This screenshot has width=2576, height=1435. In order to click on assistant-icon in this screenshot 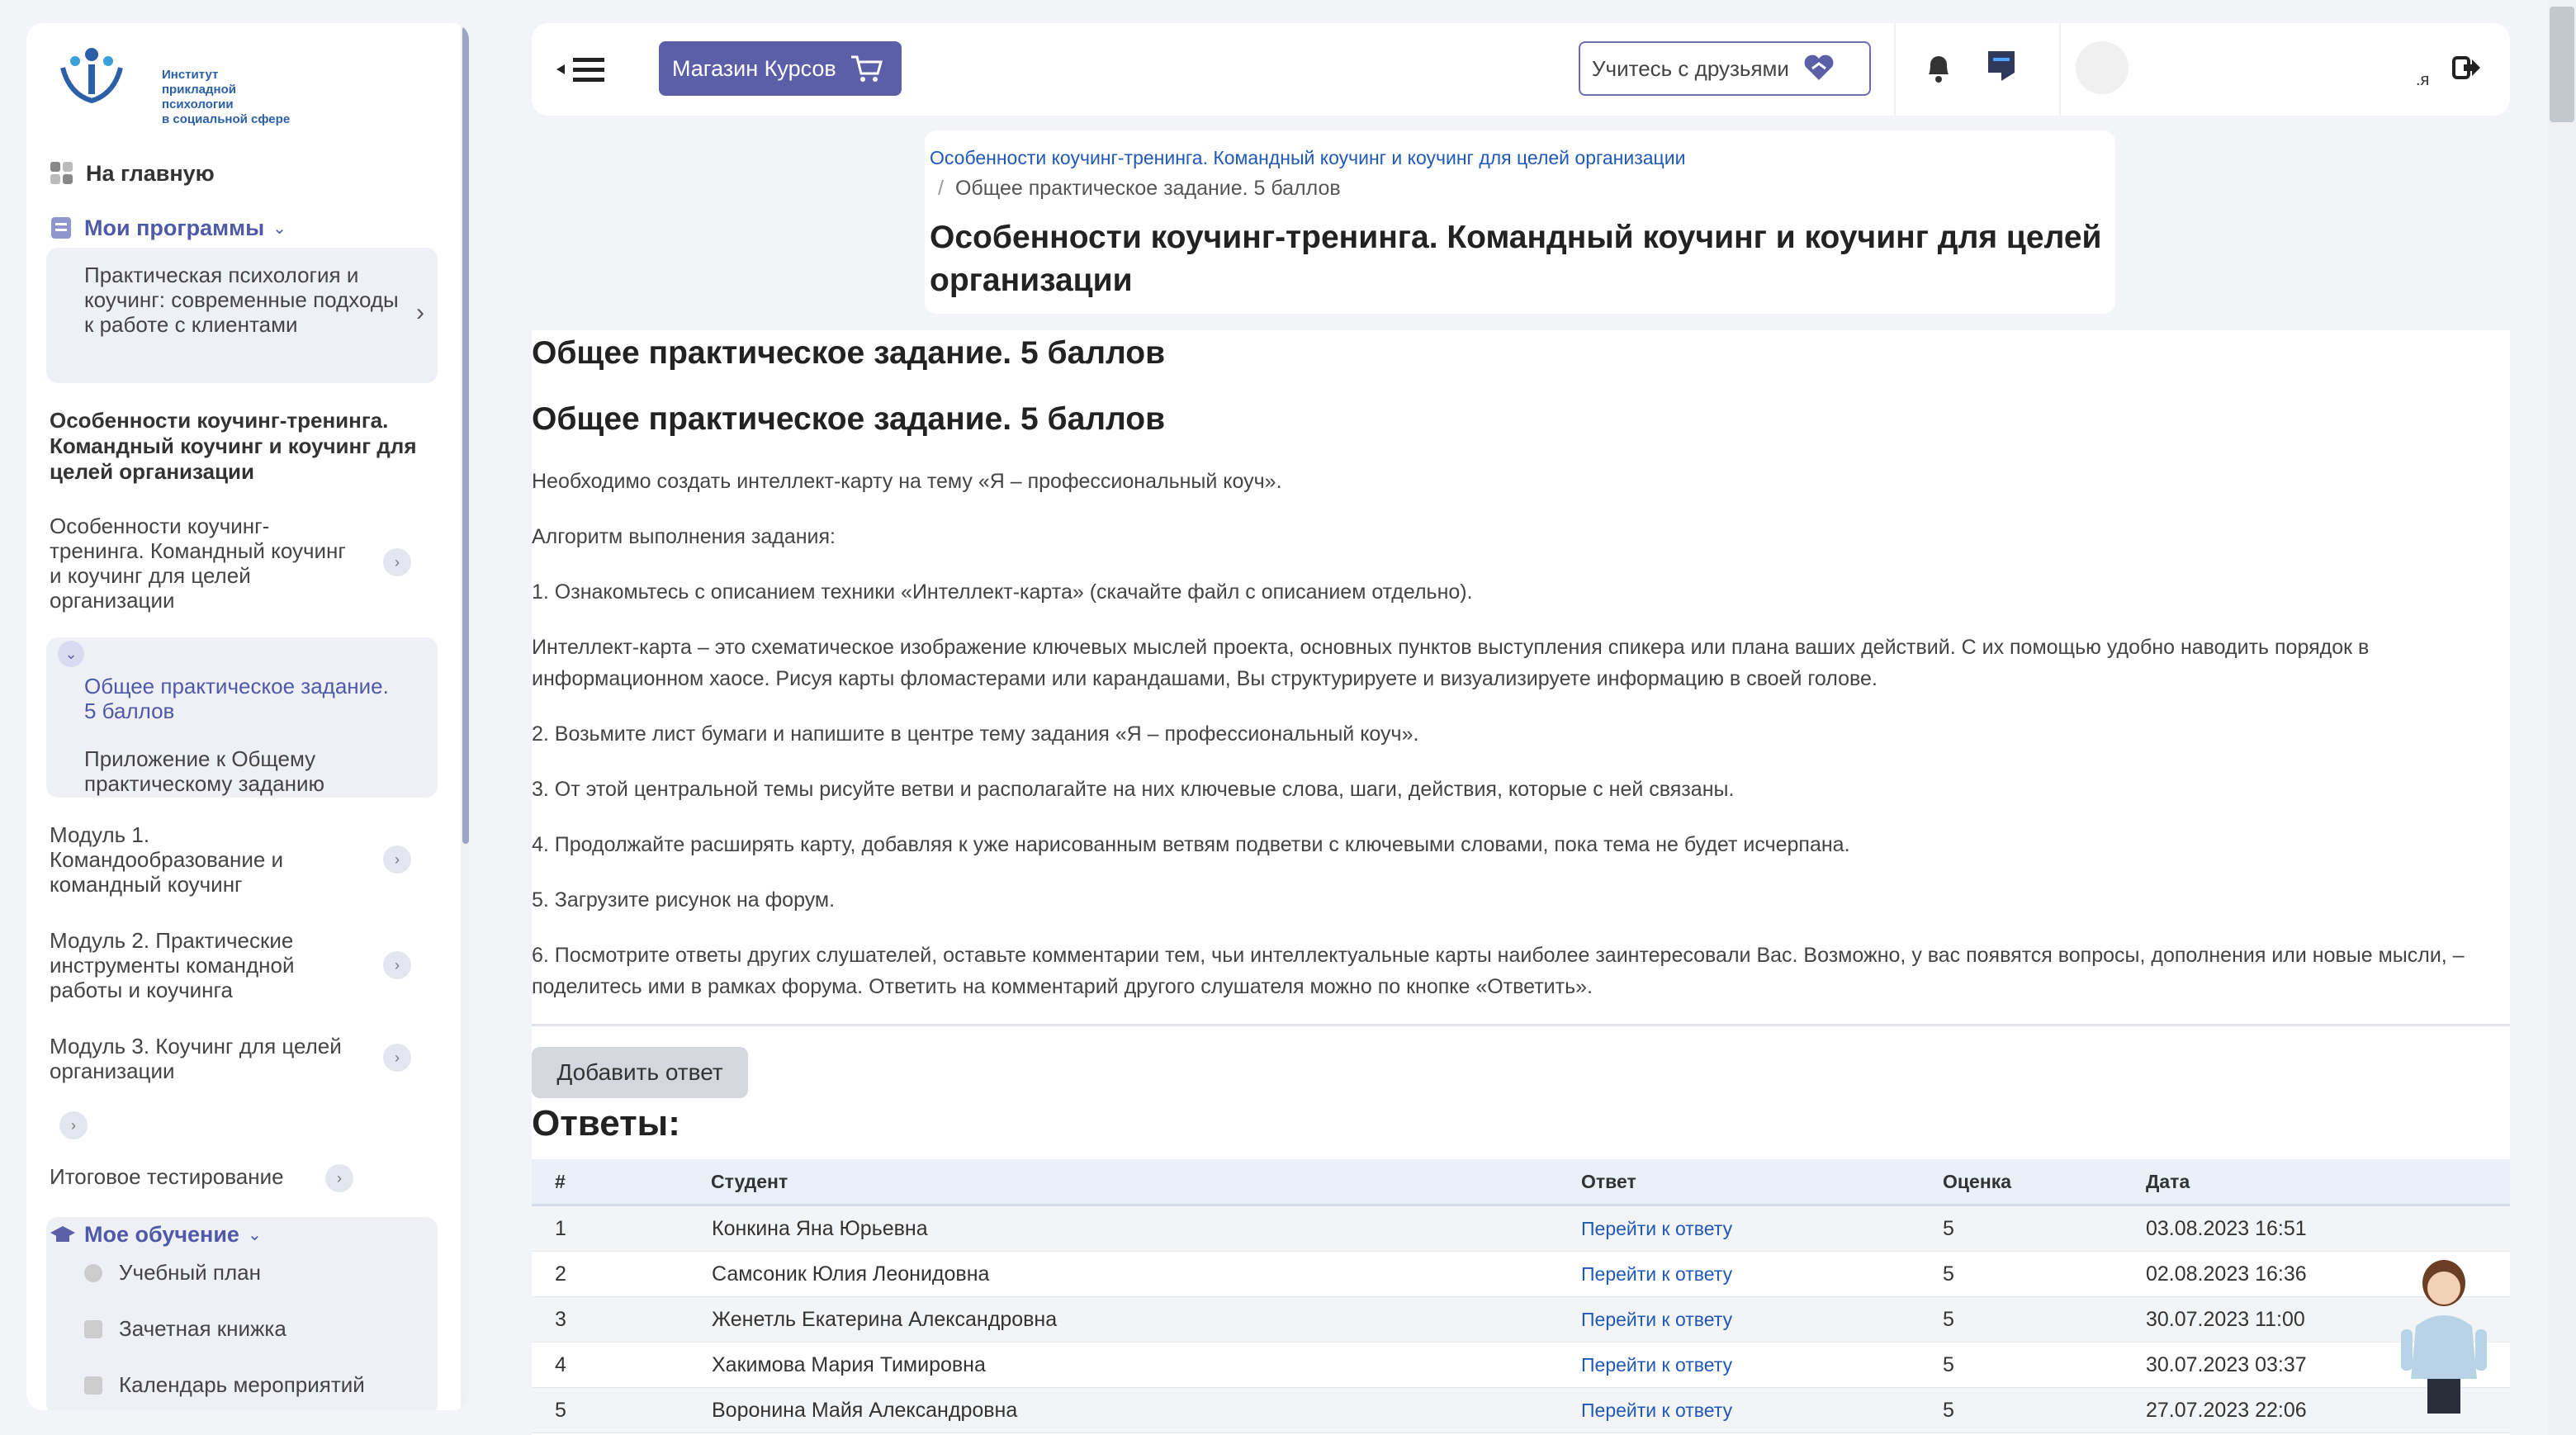, I will do `click(2444, 1337)`.